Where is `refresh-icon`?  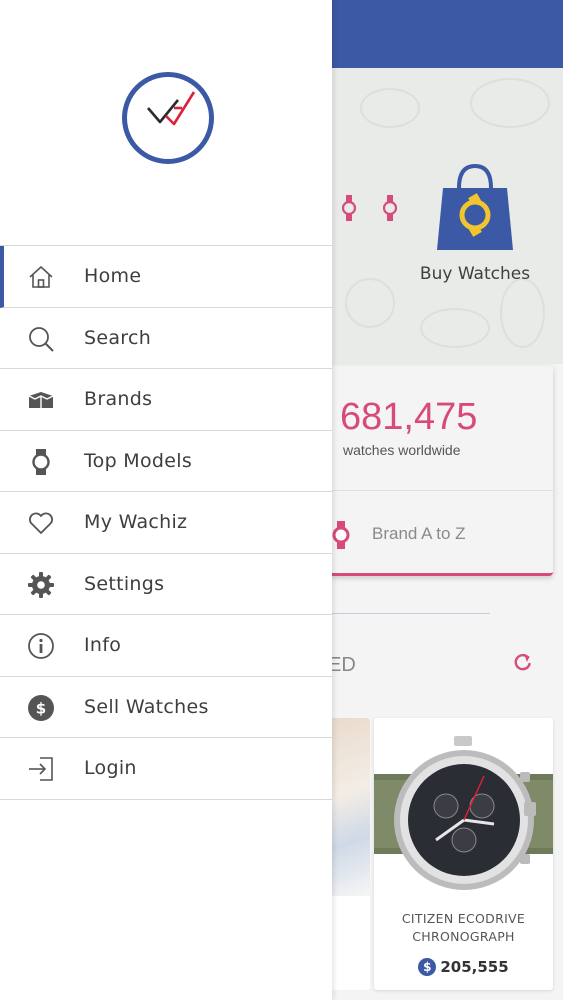
refresh-icon is located at coordinates (523, 662).